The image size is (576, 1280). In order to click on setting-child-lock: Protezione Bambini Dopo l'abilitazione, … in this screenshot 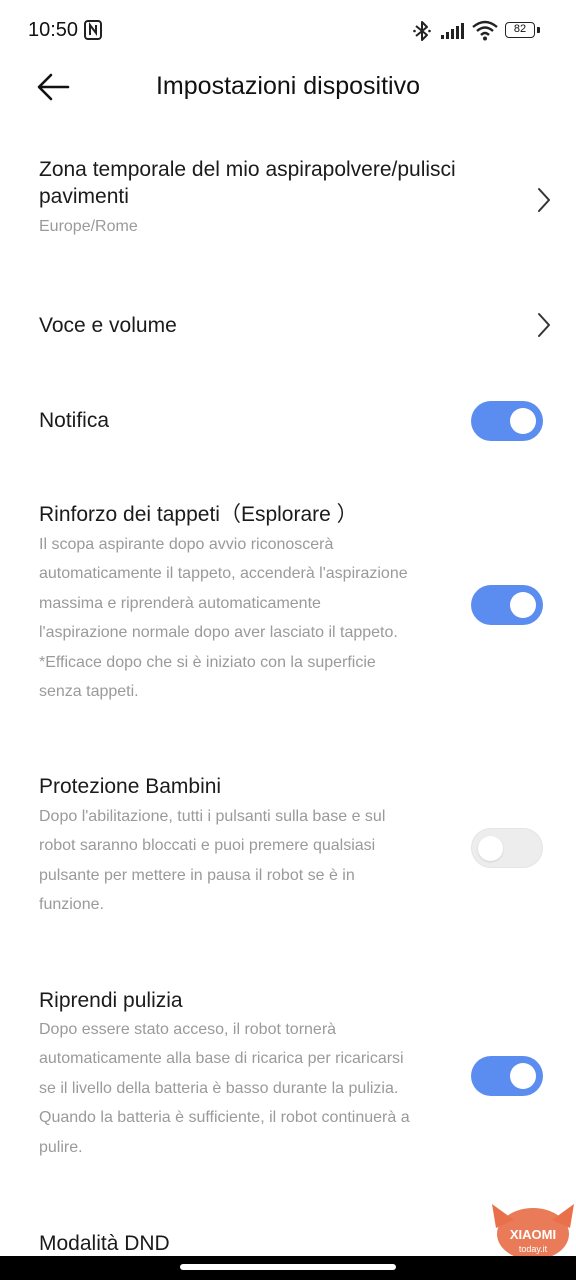, I will do `click(288, 845)`.